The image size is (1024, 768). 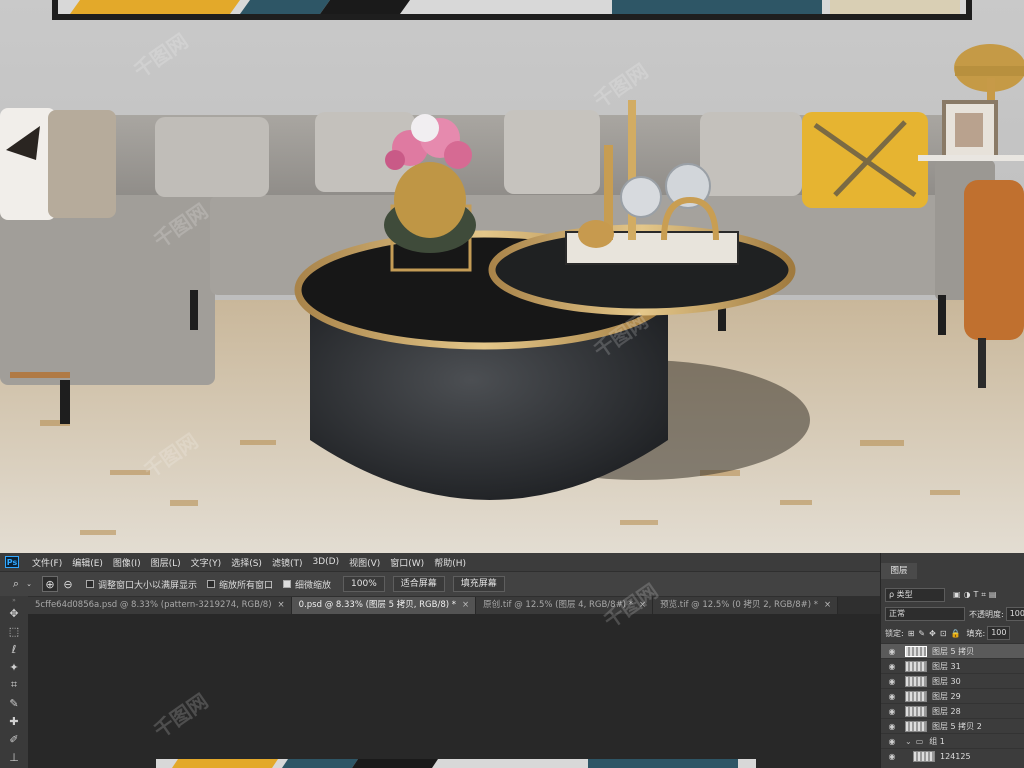 I want to click on zoom-tool-icon: ⌕, so click(x=16, y=584).